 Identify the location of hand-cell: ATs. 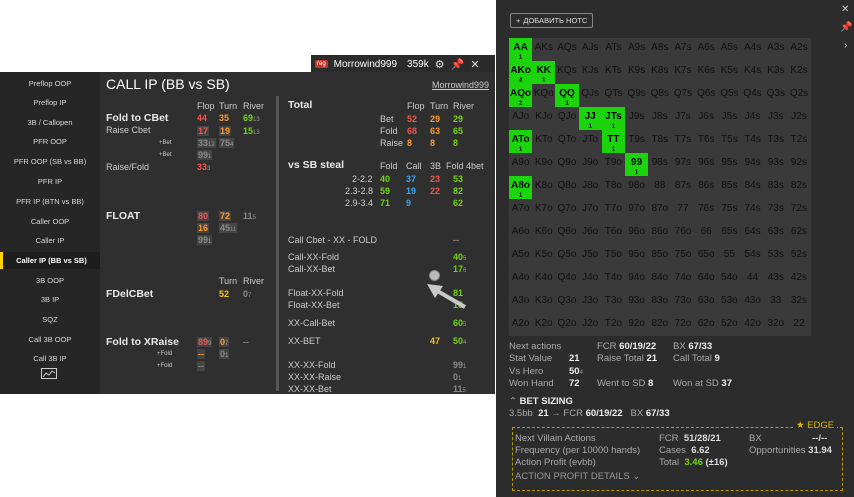
(613, 49).